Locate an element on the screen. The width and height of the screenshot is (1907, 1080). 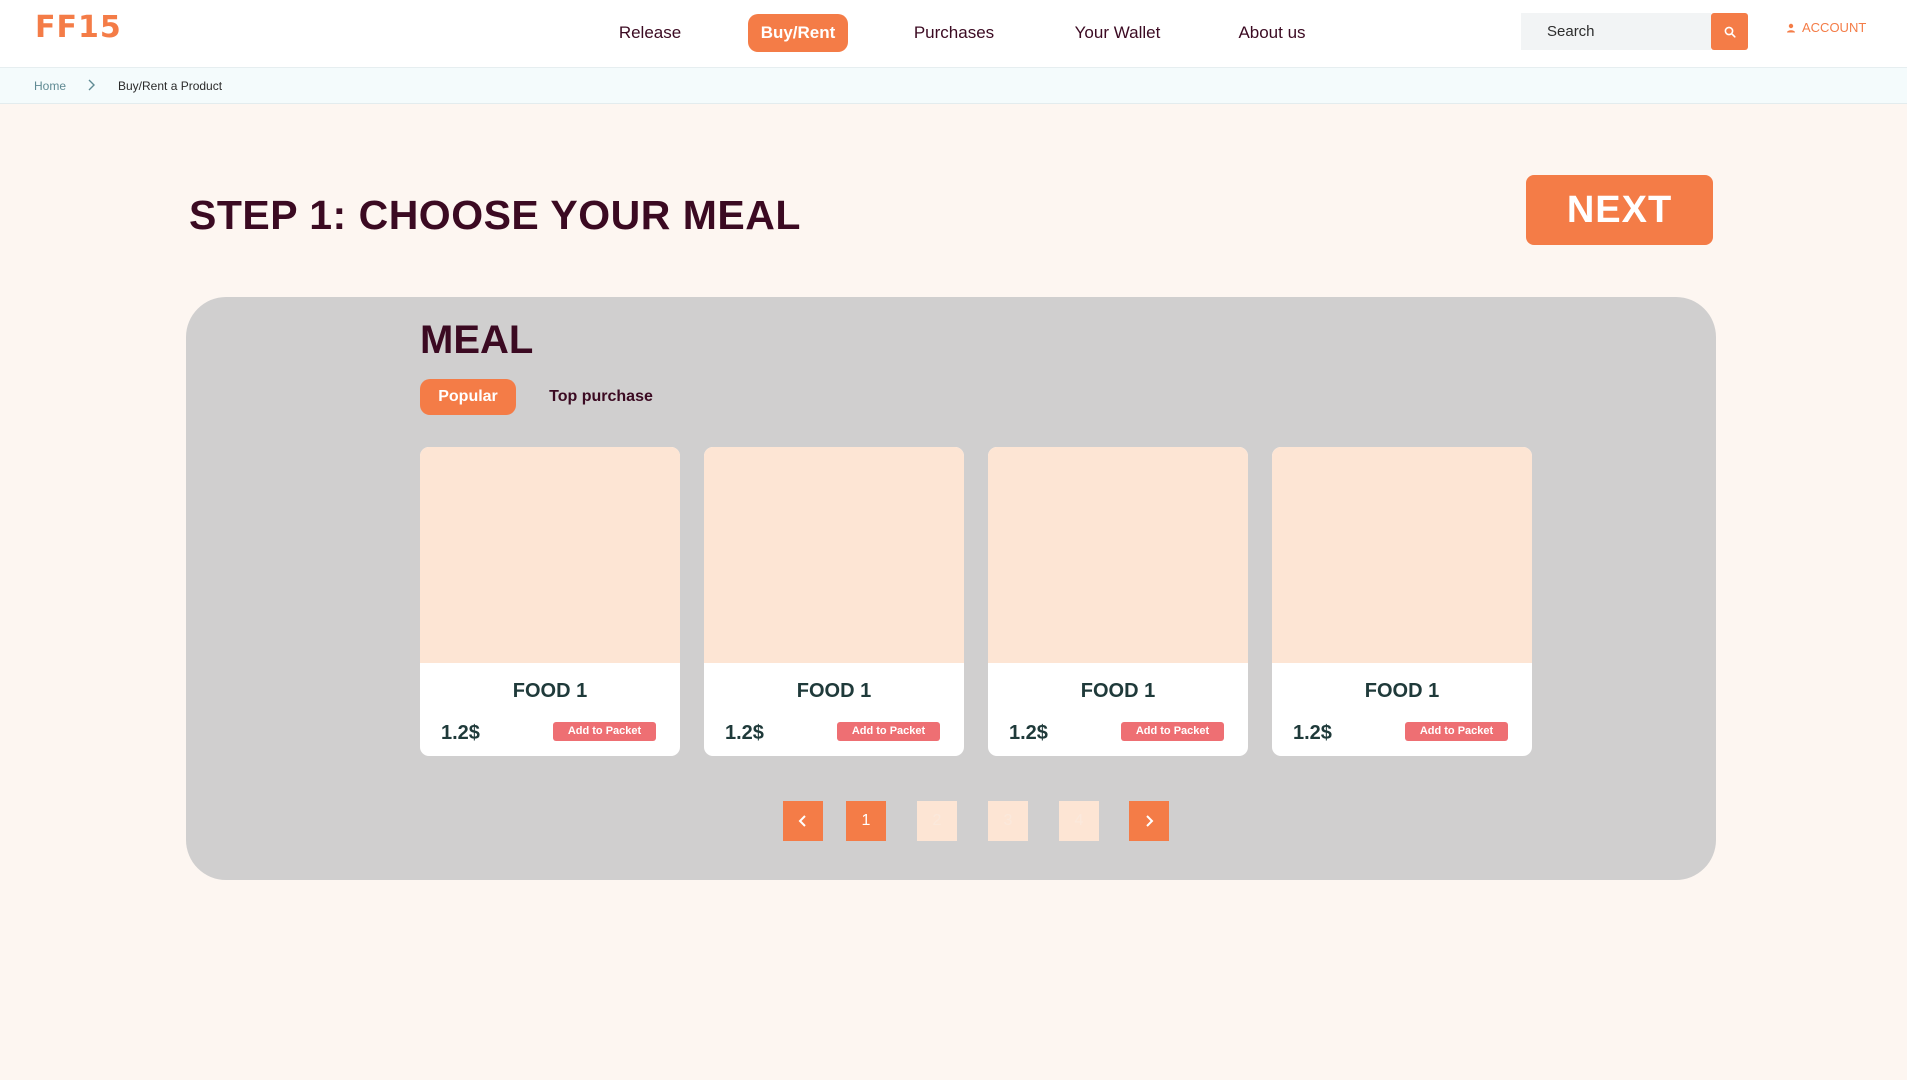
page-title: STEP 1: CHOOSE YOUR MEAL is located at coordinates (495, 215).